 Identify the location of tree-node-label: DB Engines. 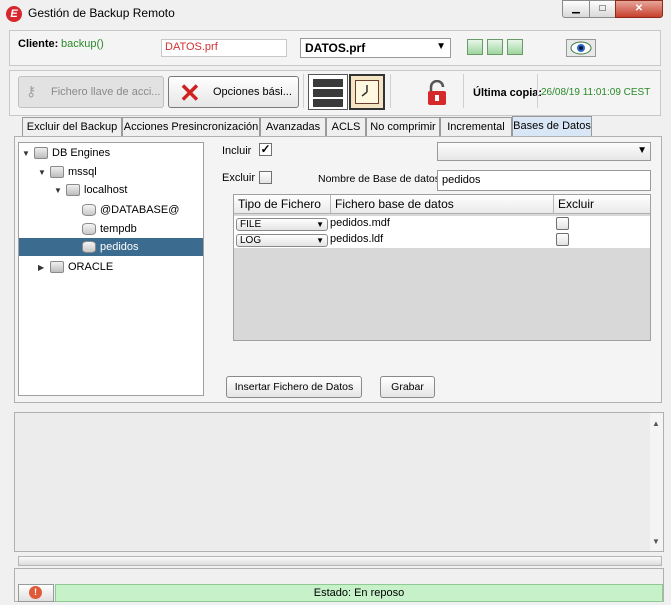
(81, 153).